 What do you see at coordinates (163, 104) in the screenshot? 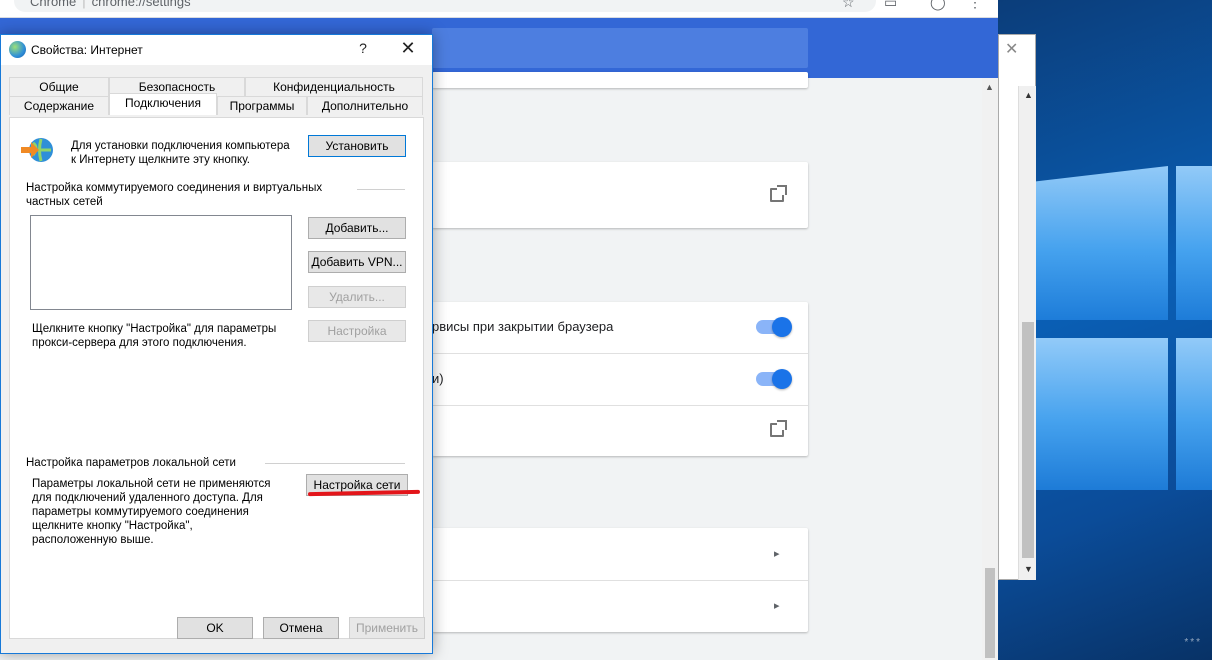
I see `tab-connections: Подключения` at bounding box center [163, 104].